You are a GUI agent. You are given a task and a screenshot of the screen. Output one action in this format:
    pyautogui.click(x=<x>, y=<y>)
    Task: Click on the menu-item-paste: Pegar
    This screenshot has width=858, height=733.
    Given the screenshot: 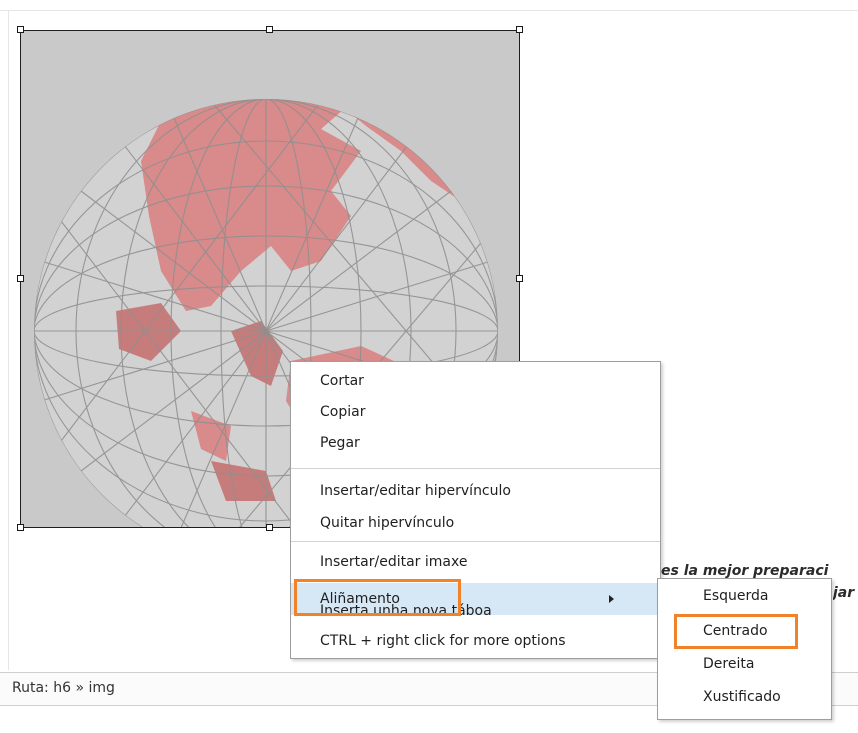 What is the action you would take?
    pyautogui.click(x=475, y=443)
    